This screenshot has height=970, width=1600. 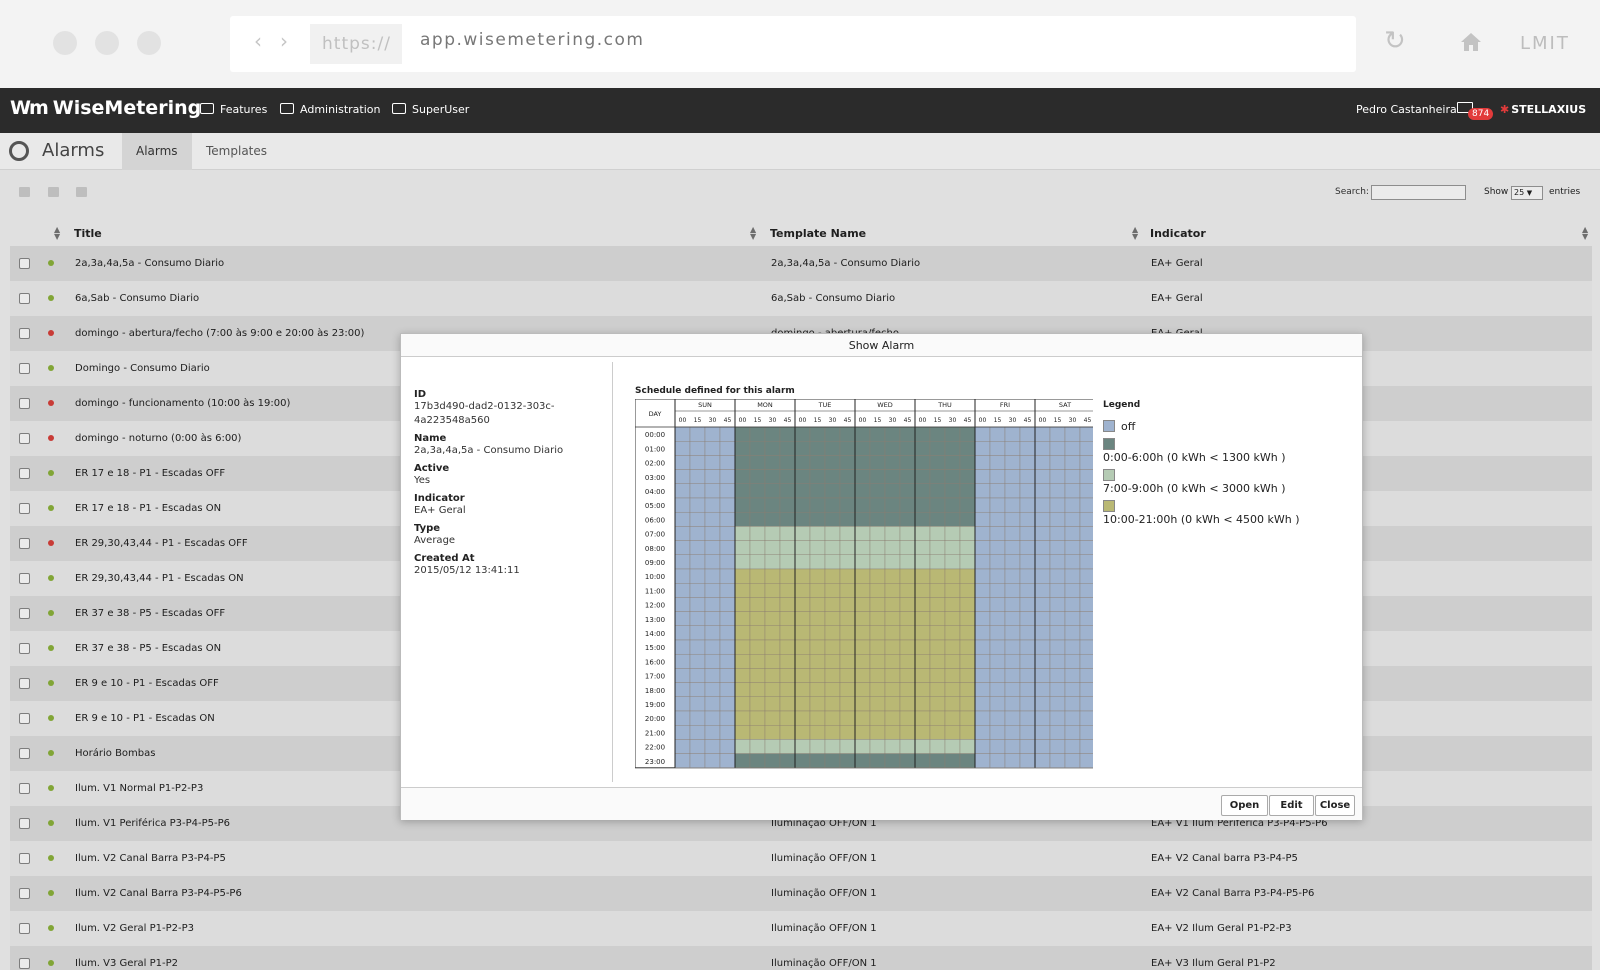 I want to click on window-minimize-dot, so click(x=107, y=43).